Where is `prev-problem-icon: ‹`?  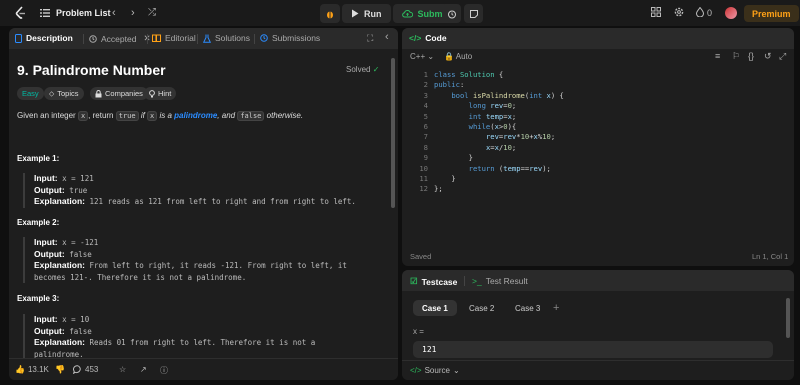
prev-problem-icon: ‹ is located at coordinates (114, 13).